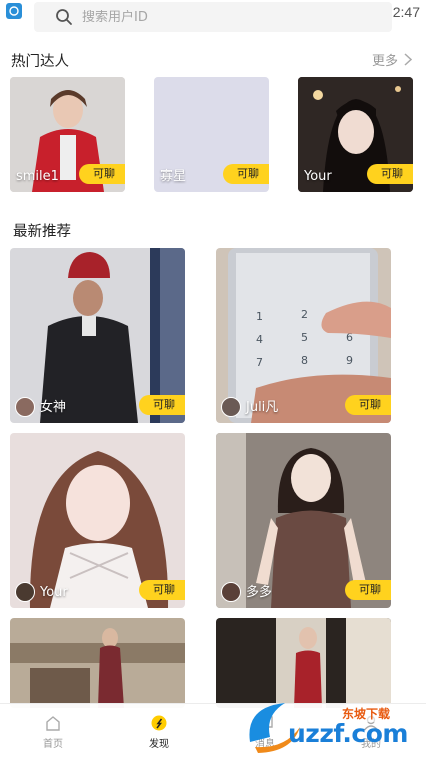 This screenshot has width=426, height=758. Describe the element at coordinates (259, 362) in the screenshot. I see `svg-text: 7` at that location.